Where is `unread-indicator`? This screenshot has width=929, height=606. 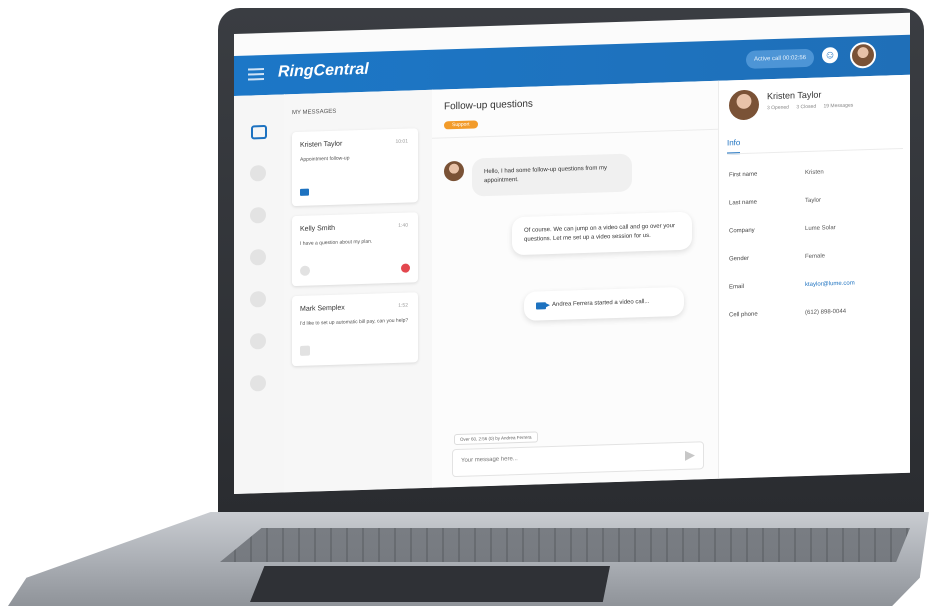 unread-indicator is located at coordinates (405, 268).